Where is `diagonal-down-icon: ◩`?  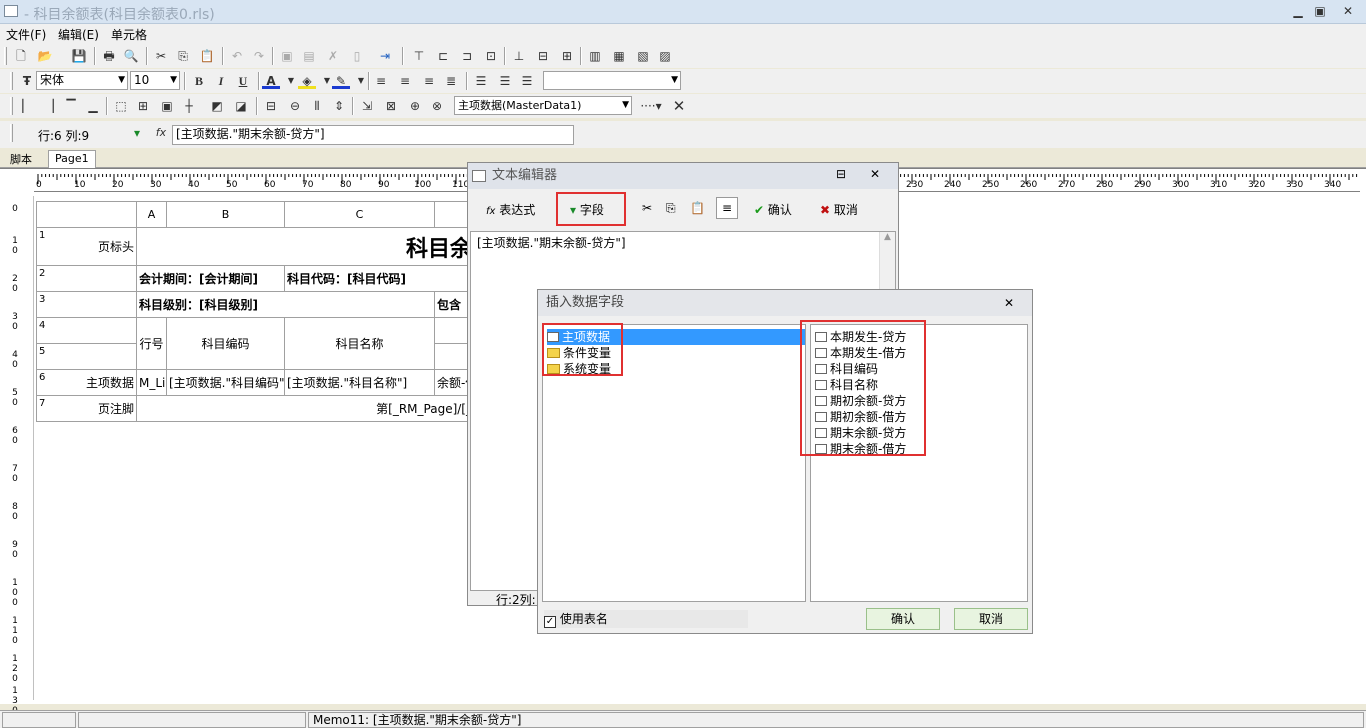
diagonal-down-icon: ◩ is located at coordinates (217, 106).